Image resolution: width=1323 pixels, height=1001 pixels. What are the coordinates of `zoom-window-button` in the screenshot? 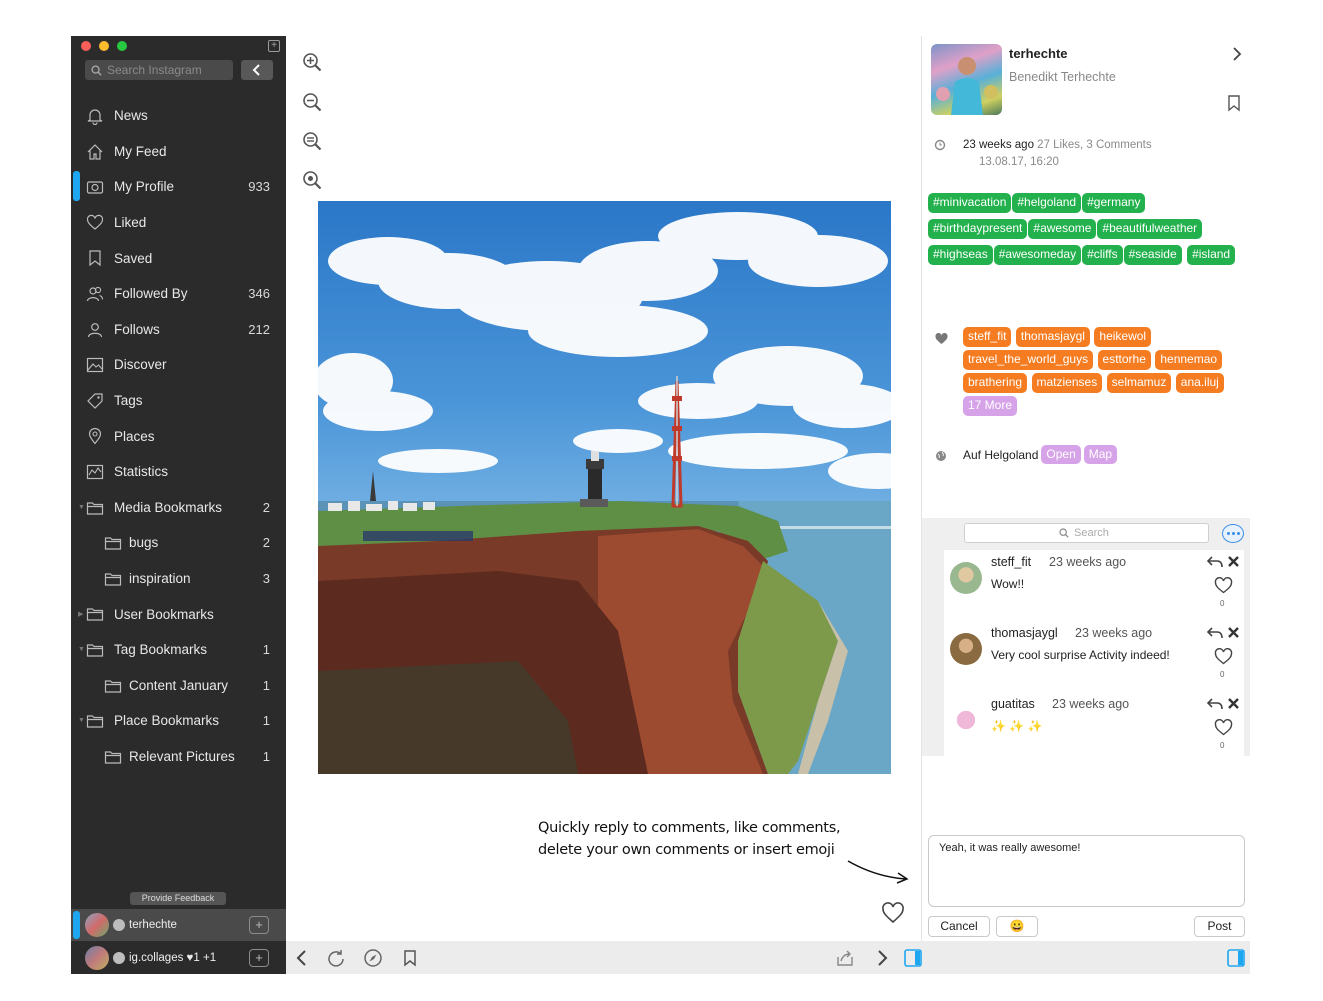 It's located at (122, 46).